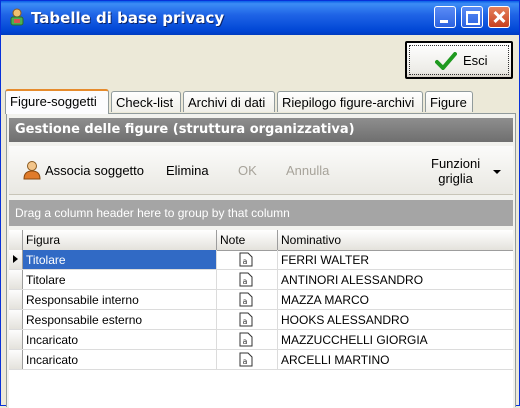 The image size is (520, 408). I want to click on cell-nominativo: ARCELLI MARTINO, so click(395, 359).